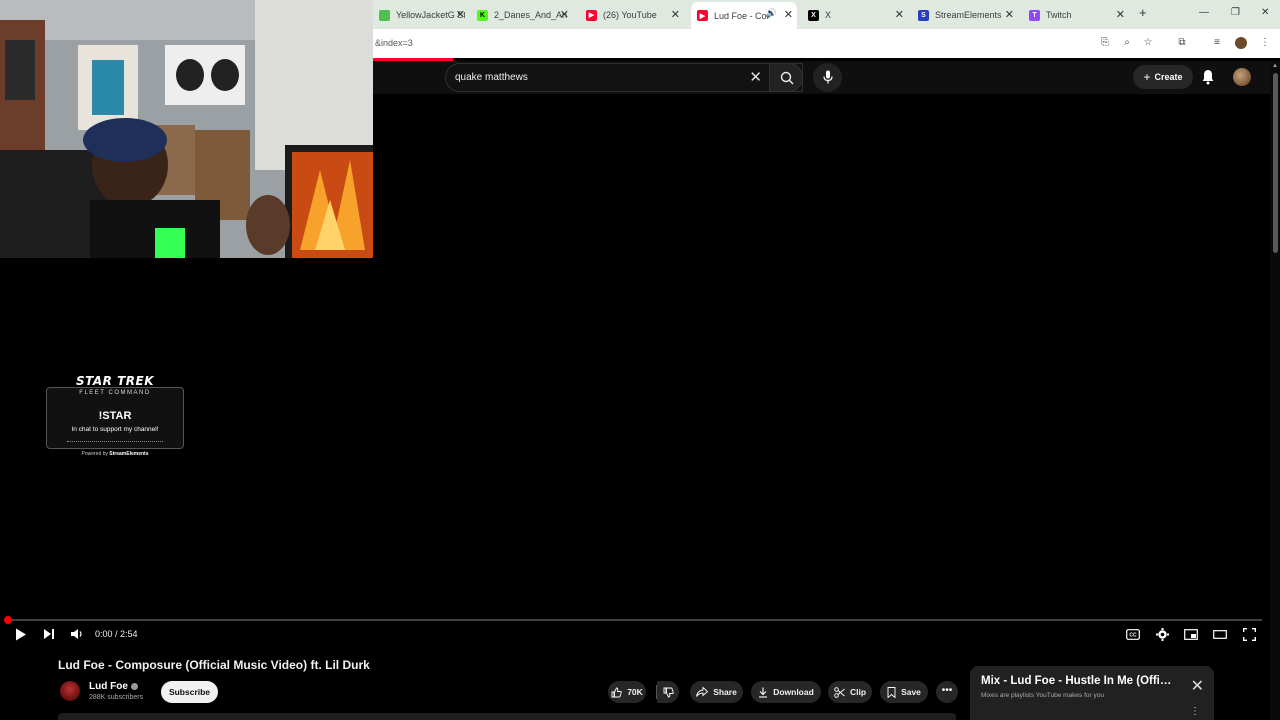  I want to click on captions-button: CC, so click(1133, 634).